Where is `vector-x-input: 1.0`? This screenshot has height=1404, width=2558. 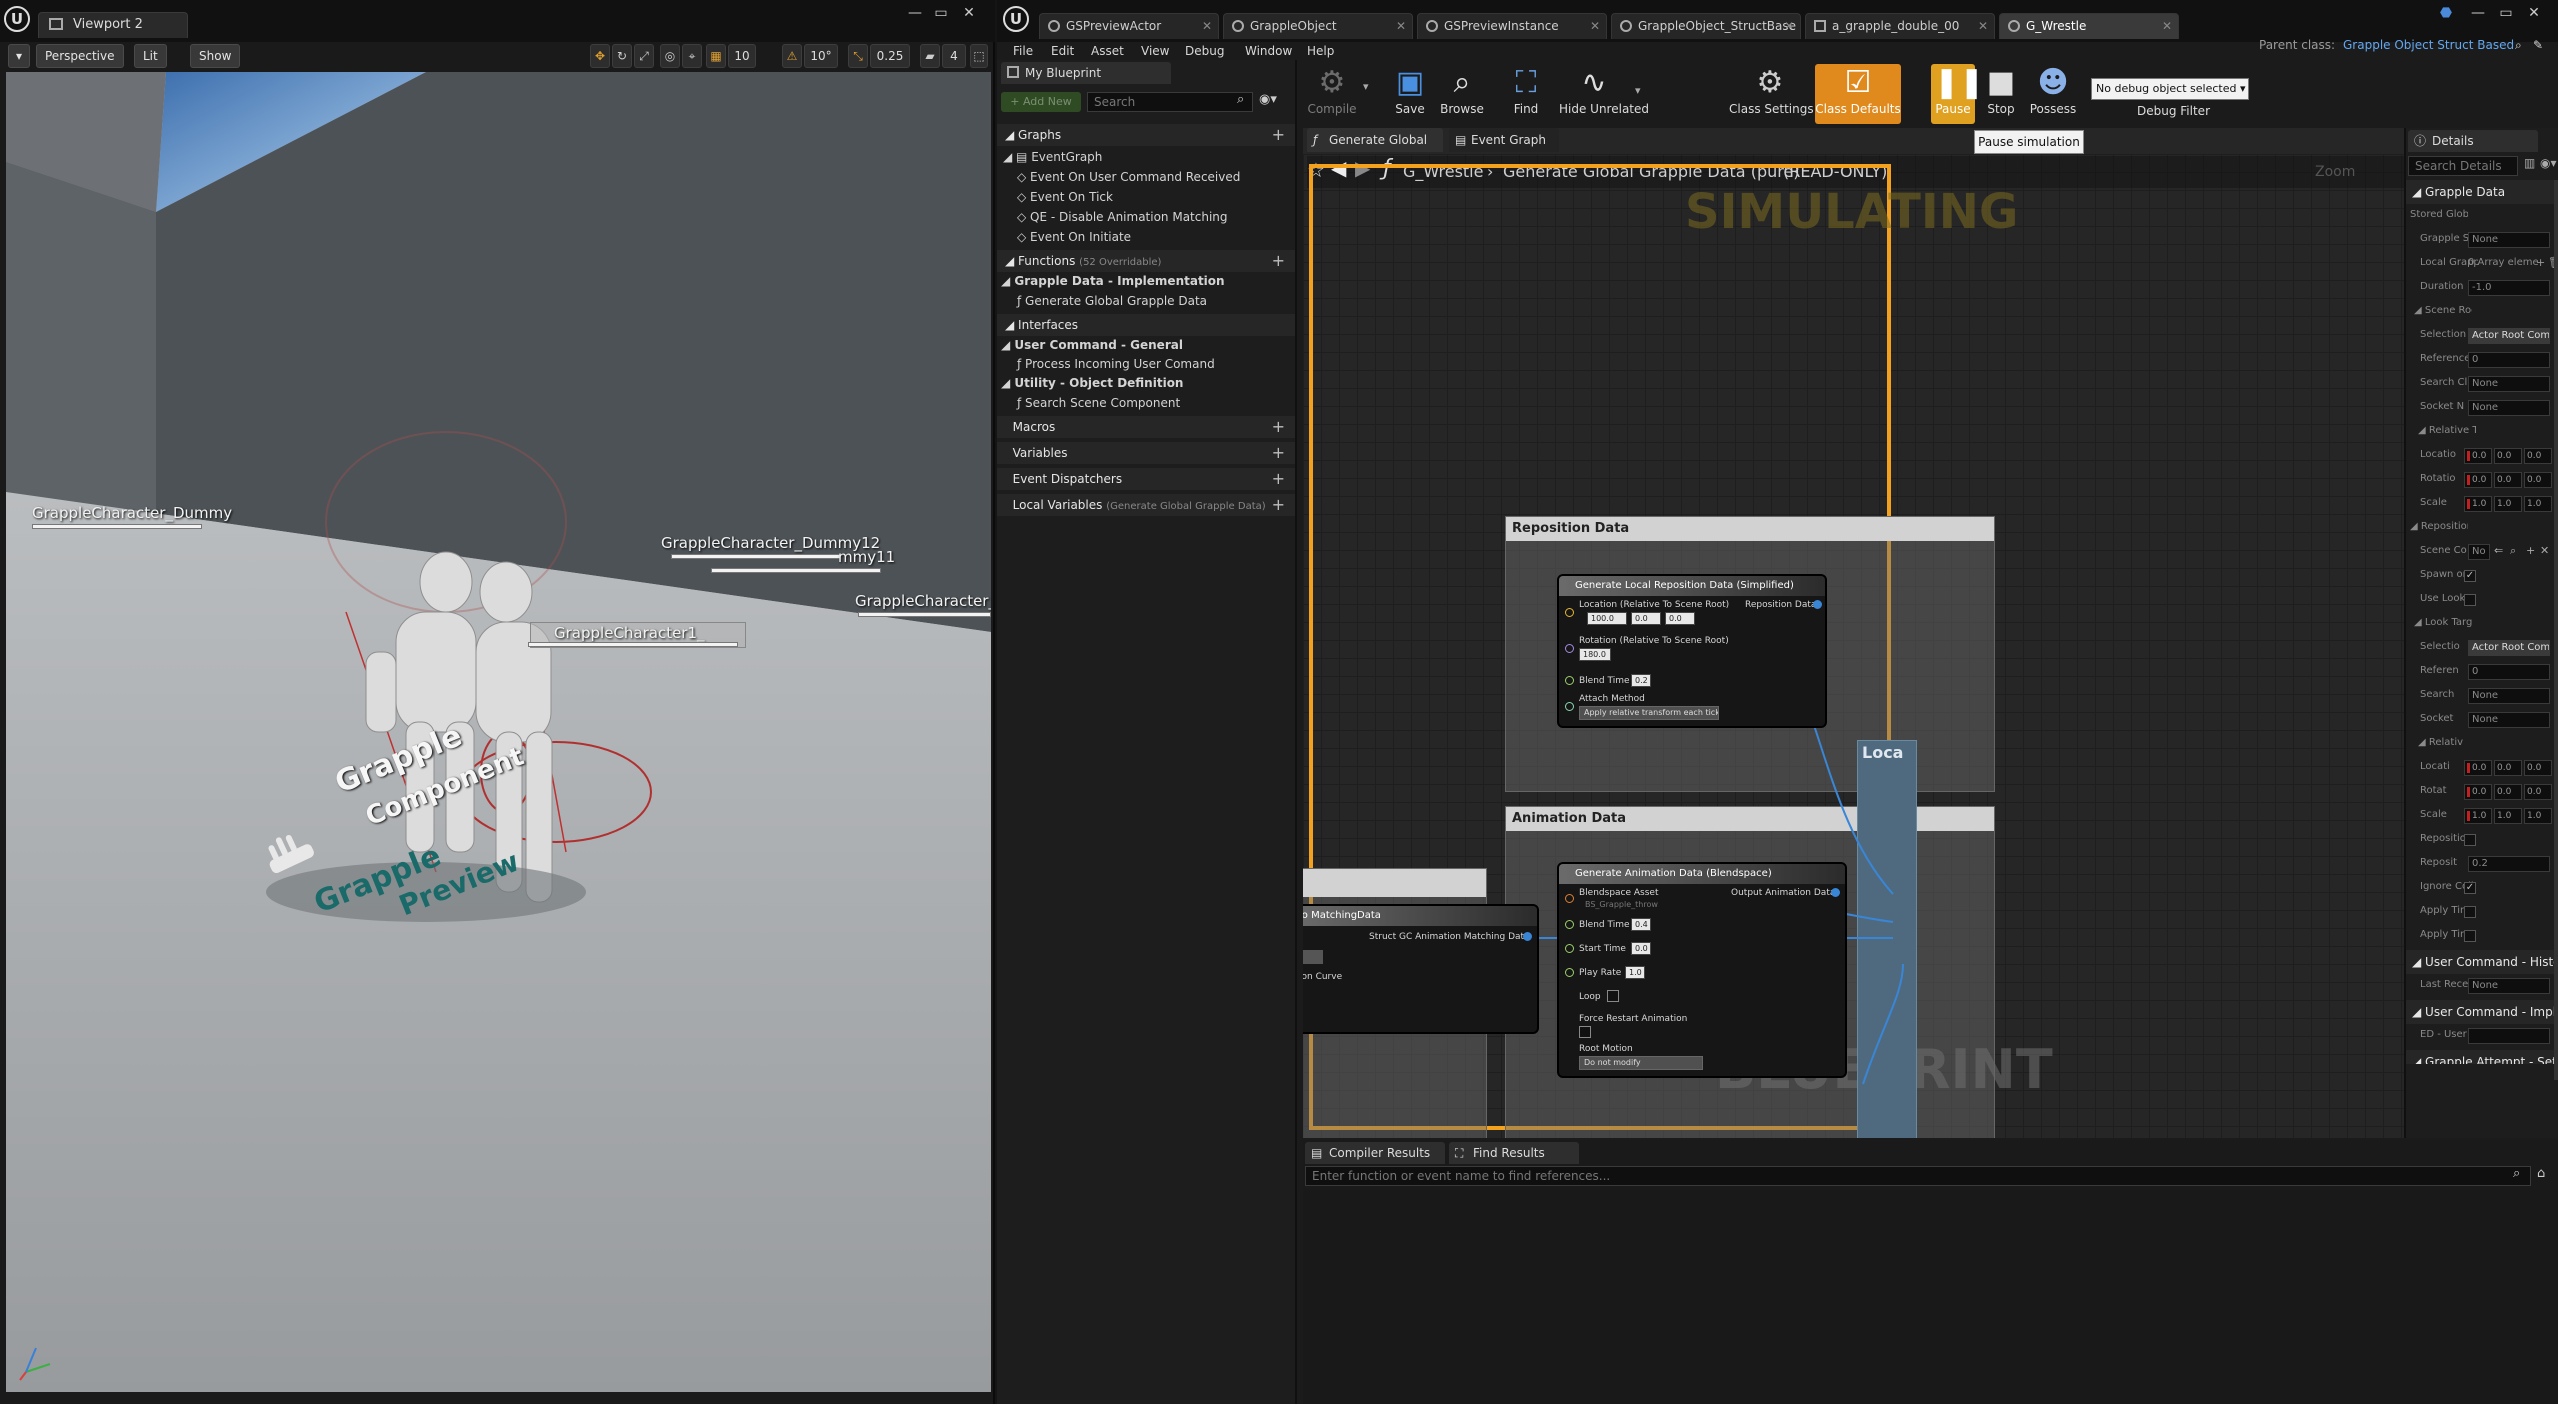 vector-x-input: 1.0 is located at coordinates (2478, 816).